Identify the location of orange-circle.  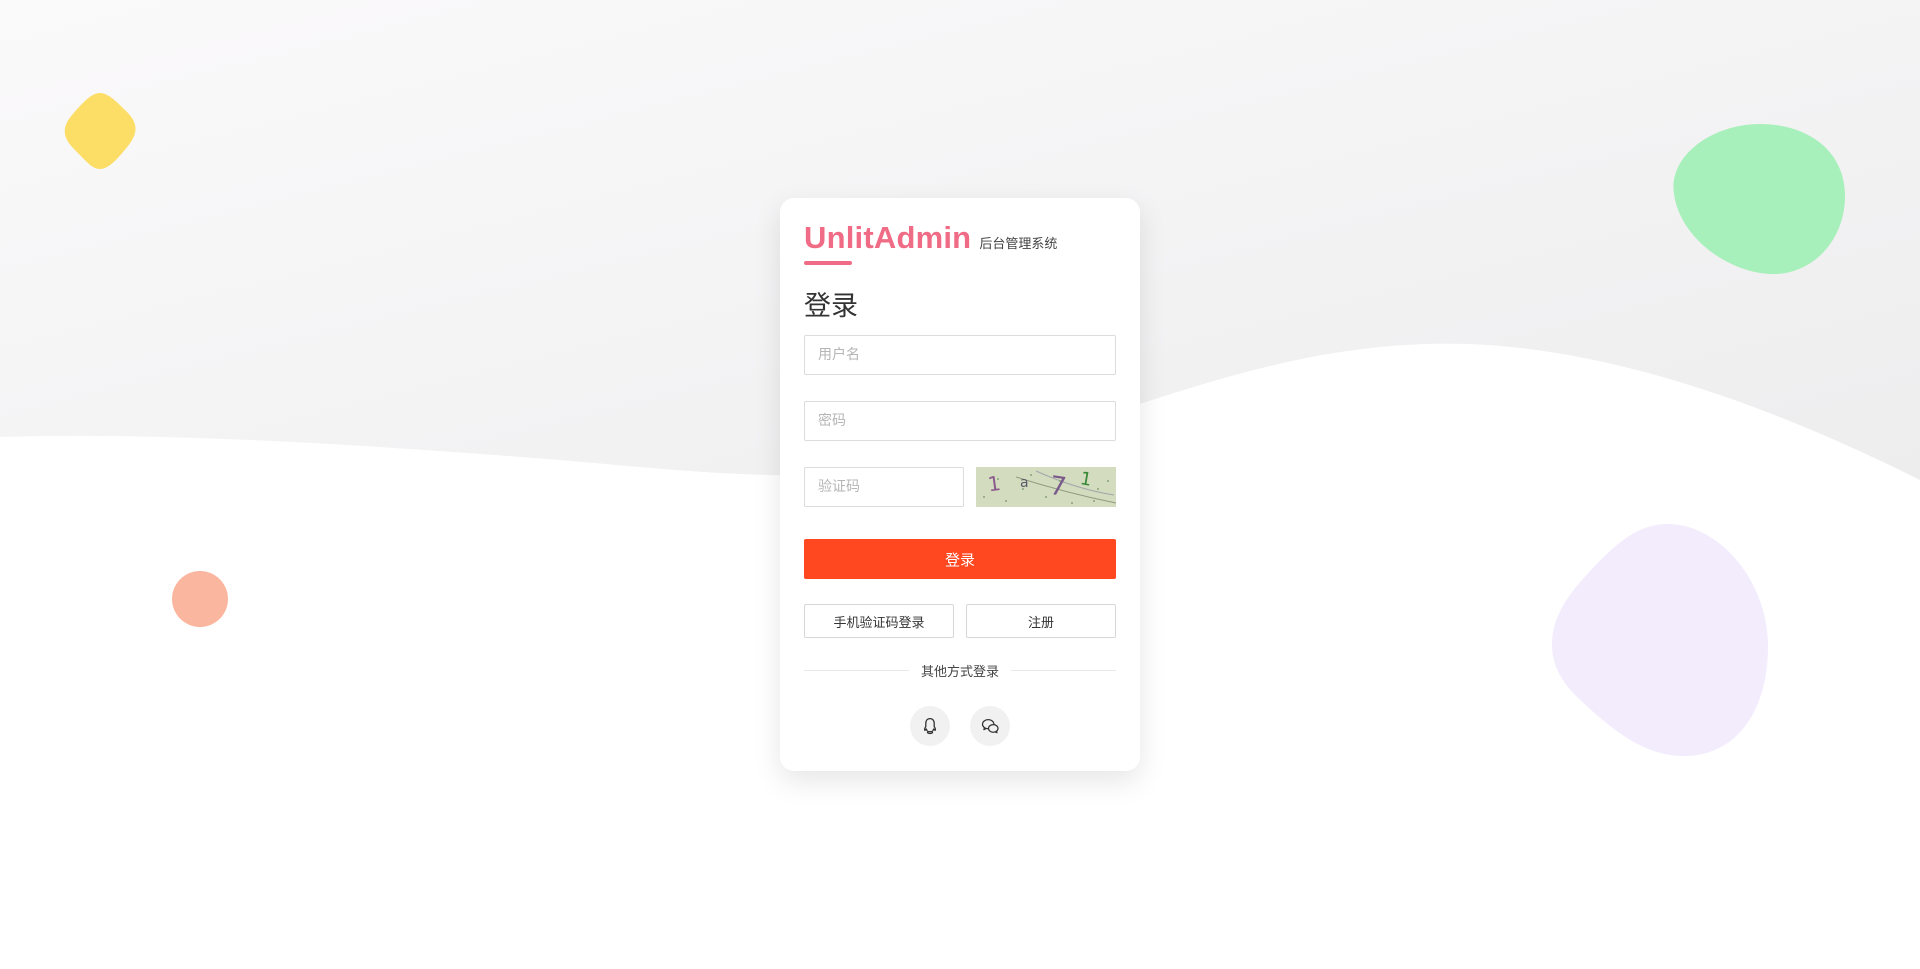
(200, 599).